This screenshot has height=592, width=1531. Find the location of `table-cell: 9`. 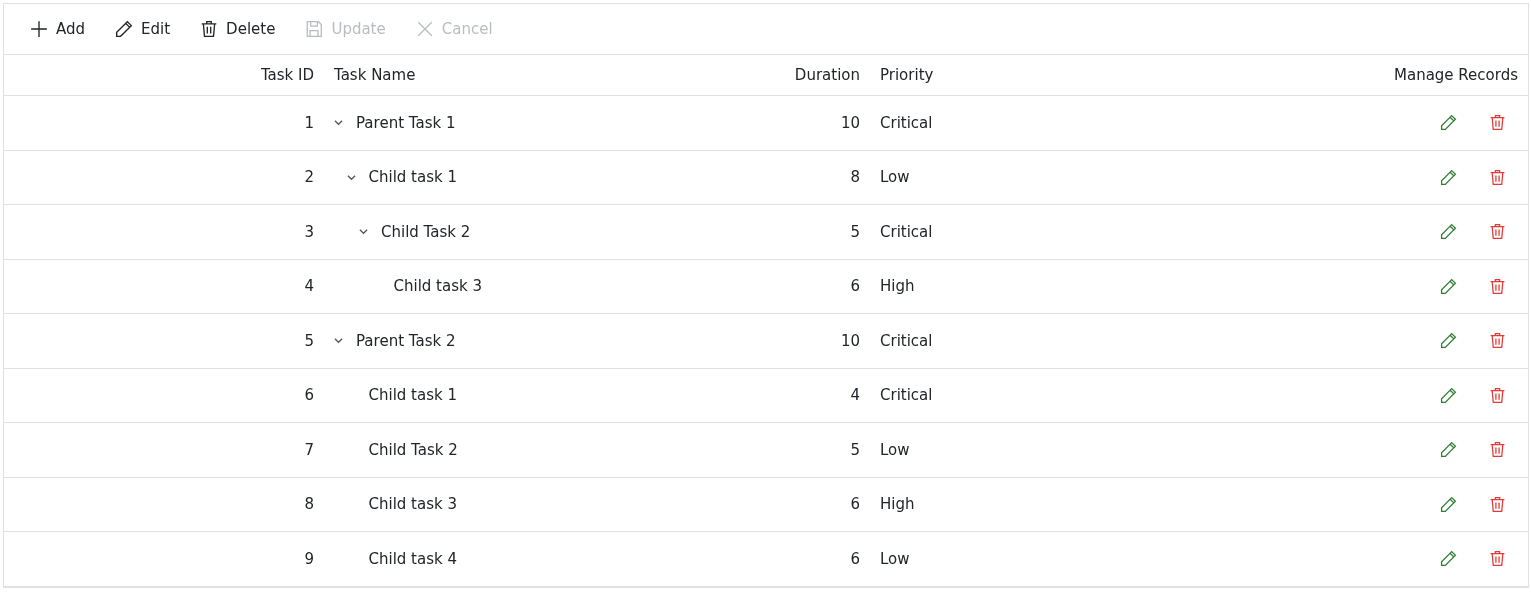

table-cell: 9 is located at coordinates (164, 559).